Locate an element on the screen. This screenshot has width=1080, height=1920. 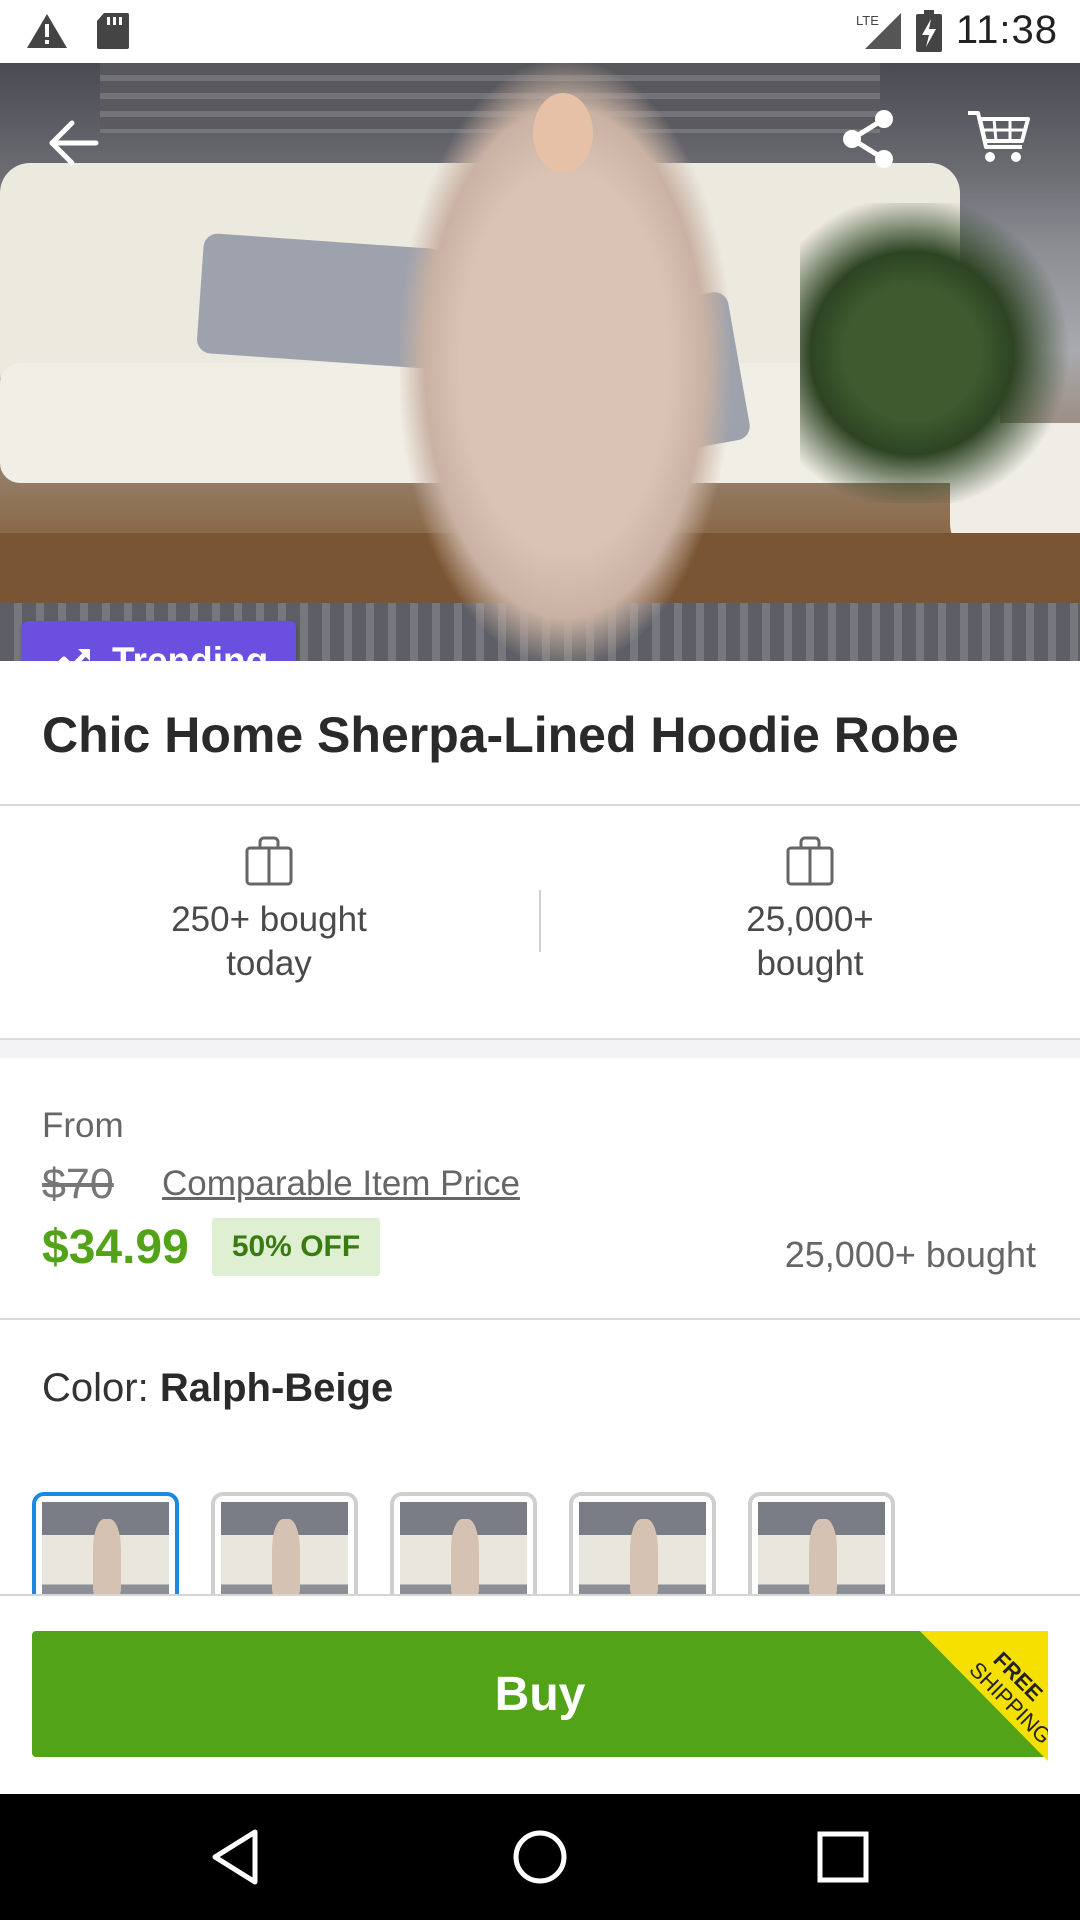
color-label: Color: is located at coordinates (95, 1388).